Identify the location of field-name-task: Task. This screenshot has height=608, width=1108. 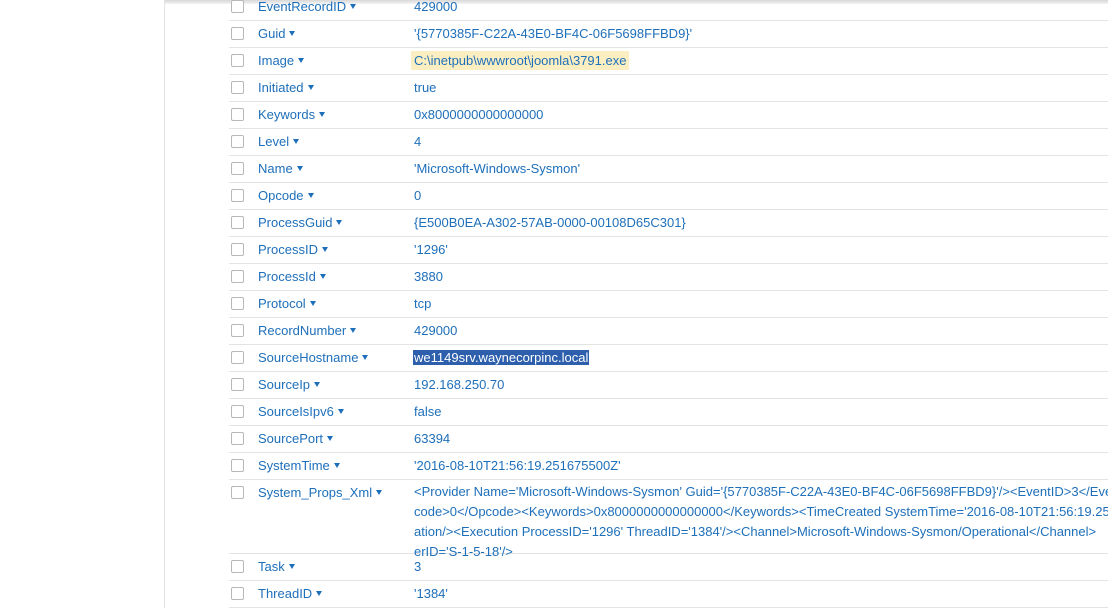
(276, 566).